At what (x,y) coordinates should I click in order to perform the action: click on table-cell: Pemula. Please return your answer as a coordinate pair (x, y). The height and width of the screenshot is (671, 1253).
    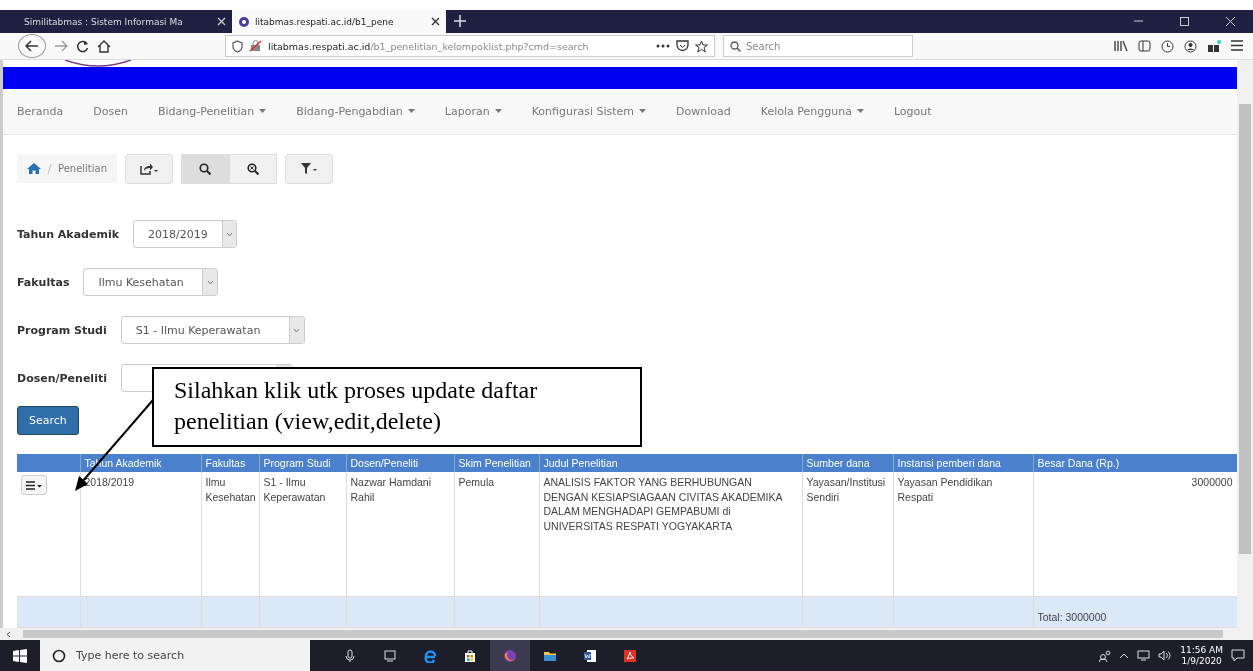
    Looking at the image, I should click on (496, 534).